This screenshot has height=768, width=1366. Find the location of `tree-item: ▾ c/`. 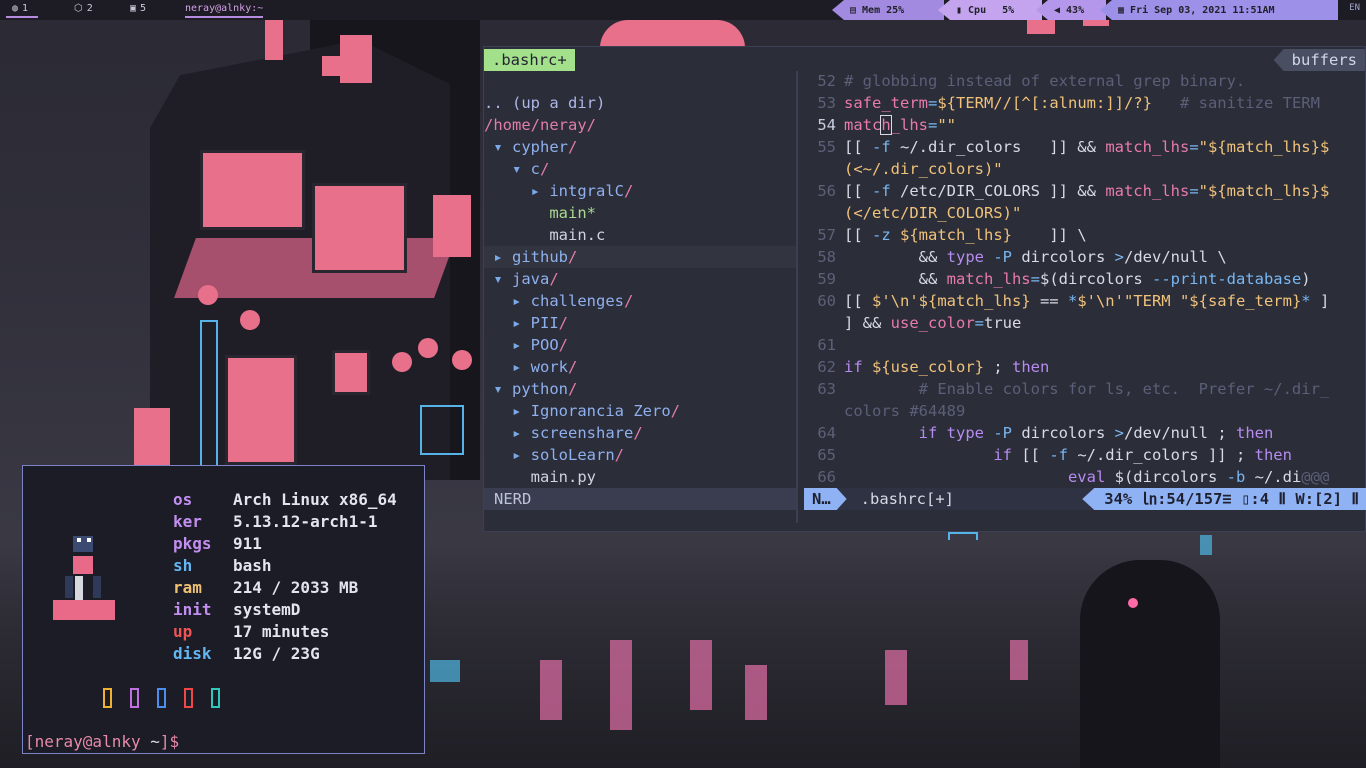

tree-item: ▾ c/ is located at coordinates (640, 169).